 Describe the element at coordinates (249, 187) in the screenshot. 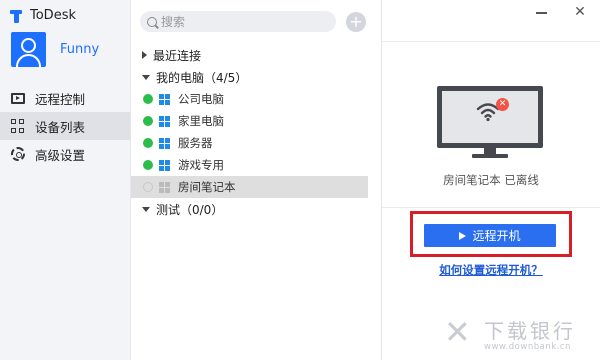

I see `device-item-selected: 房间笔记本` at that location.